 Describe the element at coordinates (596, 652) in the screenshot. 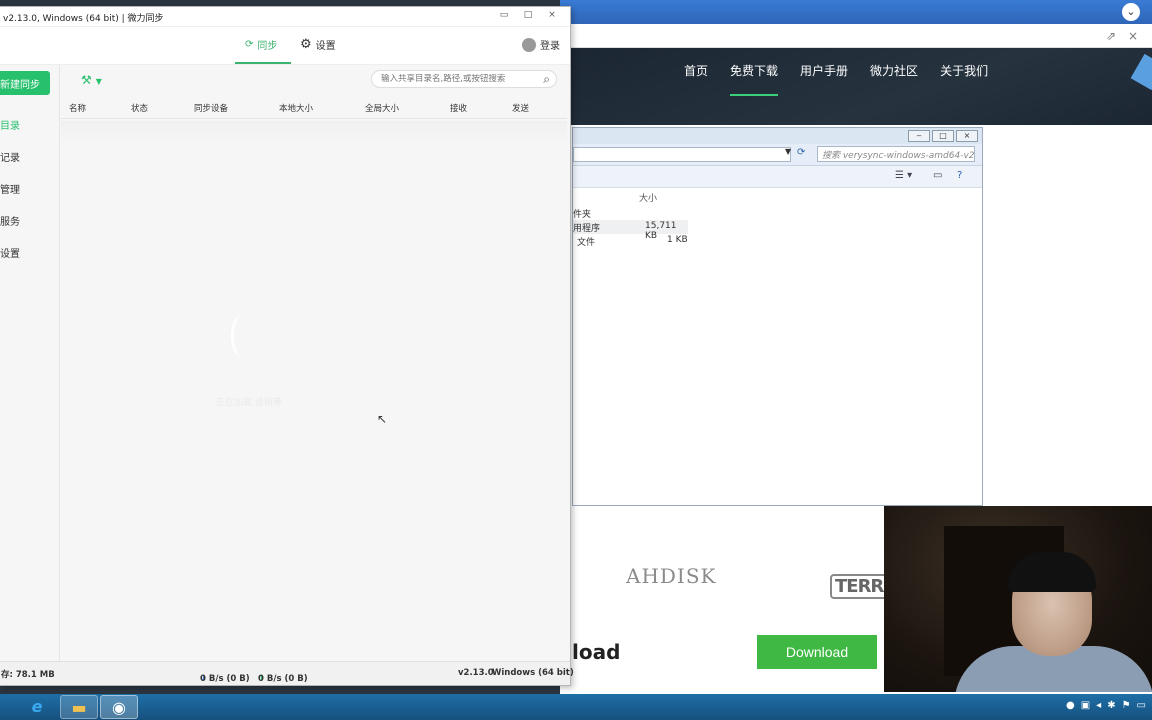

I see `download-heading: load` at that location.